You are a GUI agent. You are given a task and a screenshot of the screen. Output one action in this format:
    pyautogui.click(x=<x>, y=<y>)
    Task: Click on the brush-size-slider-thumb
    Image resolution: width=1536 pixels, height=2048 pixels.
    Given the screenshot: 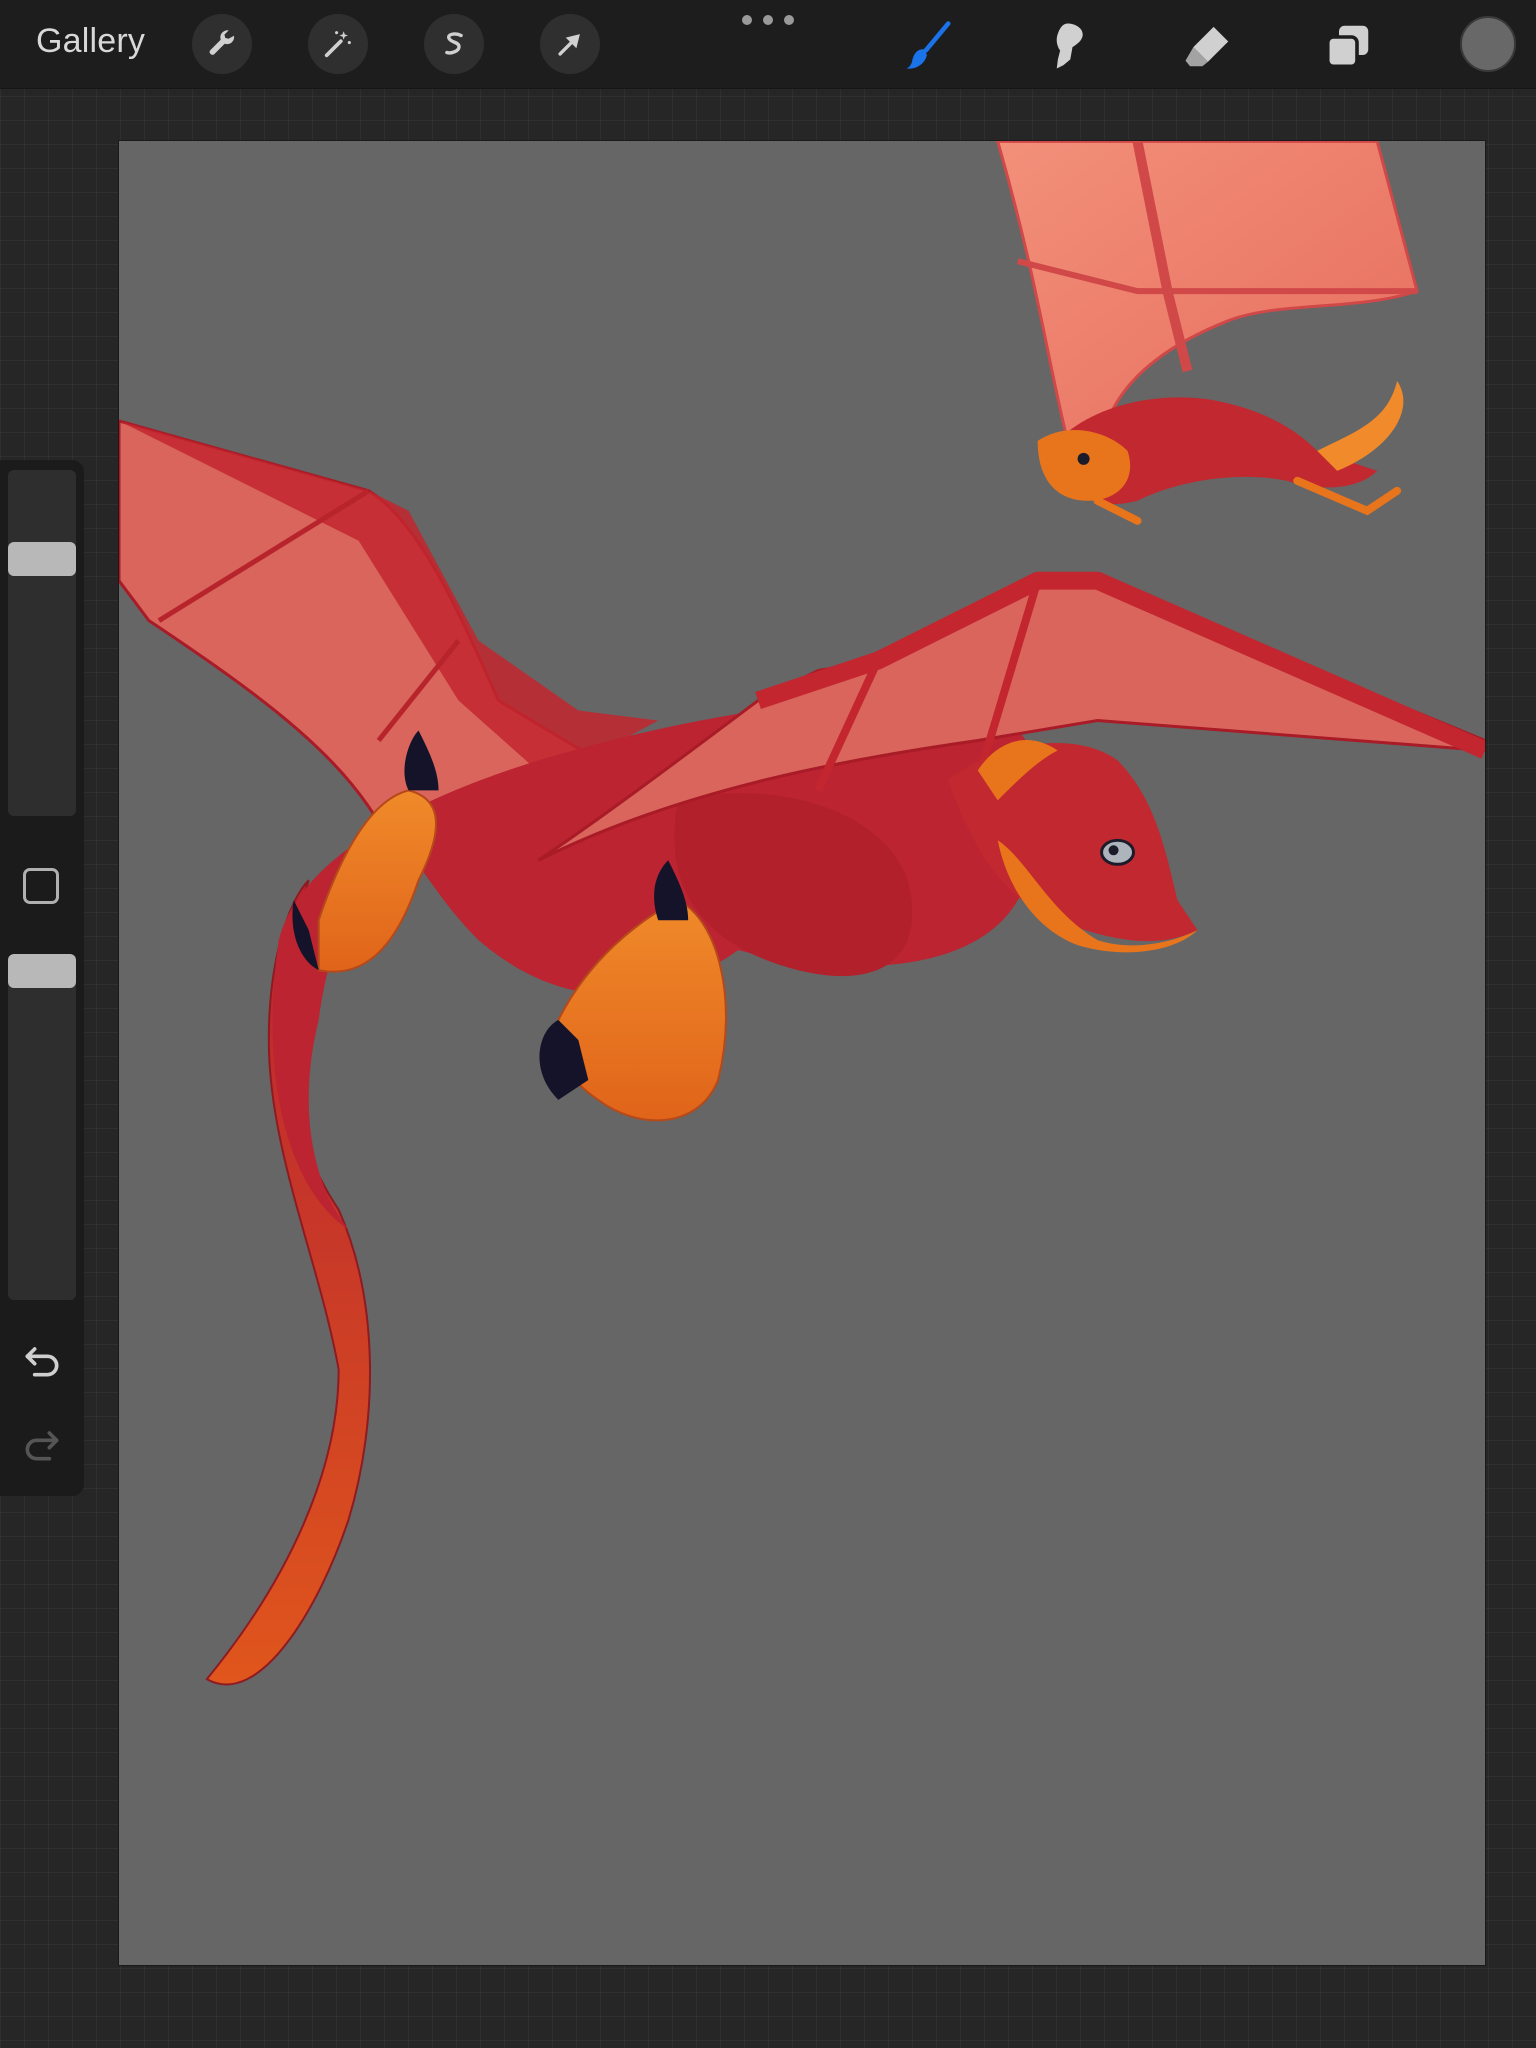 What is the action you would take?
    pyautogui.click(x=42, y=559)
    